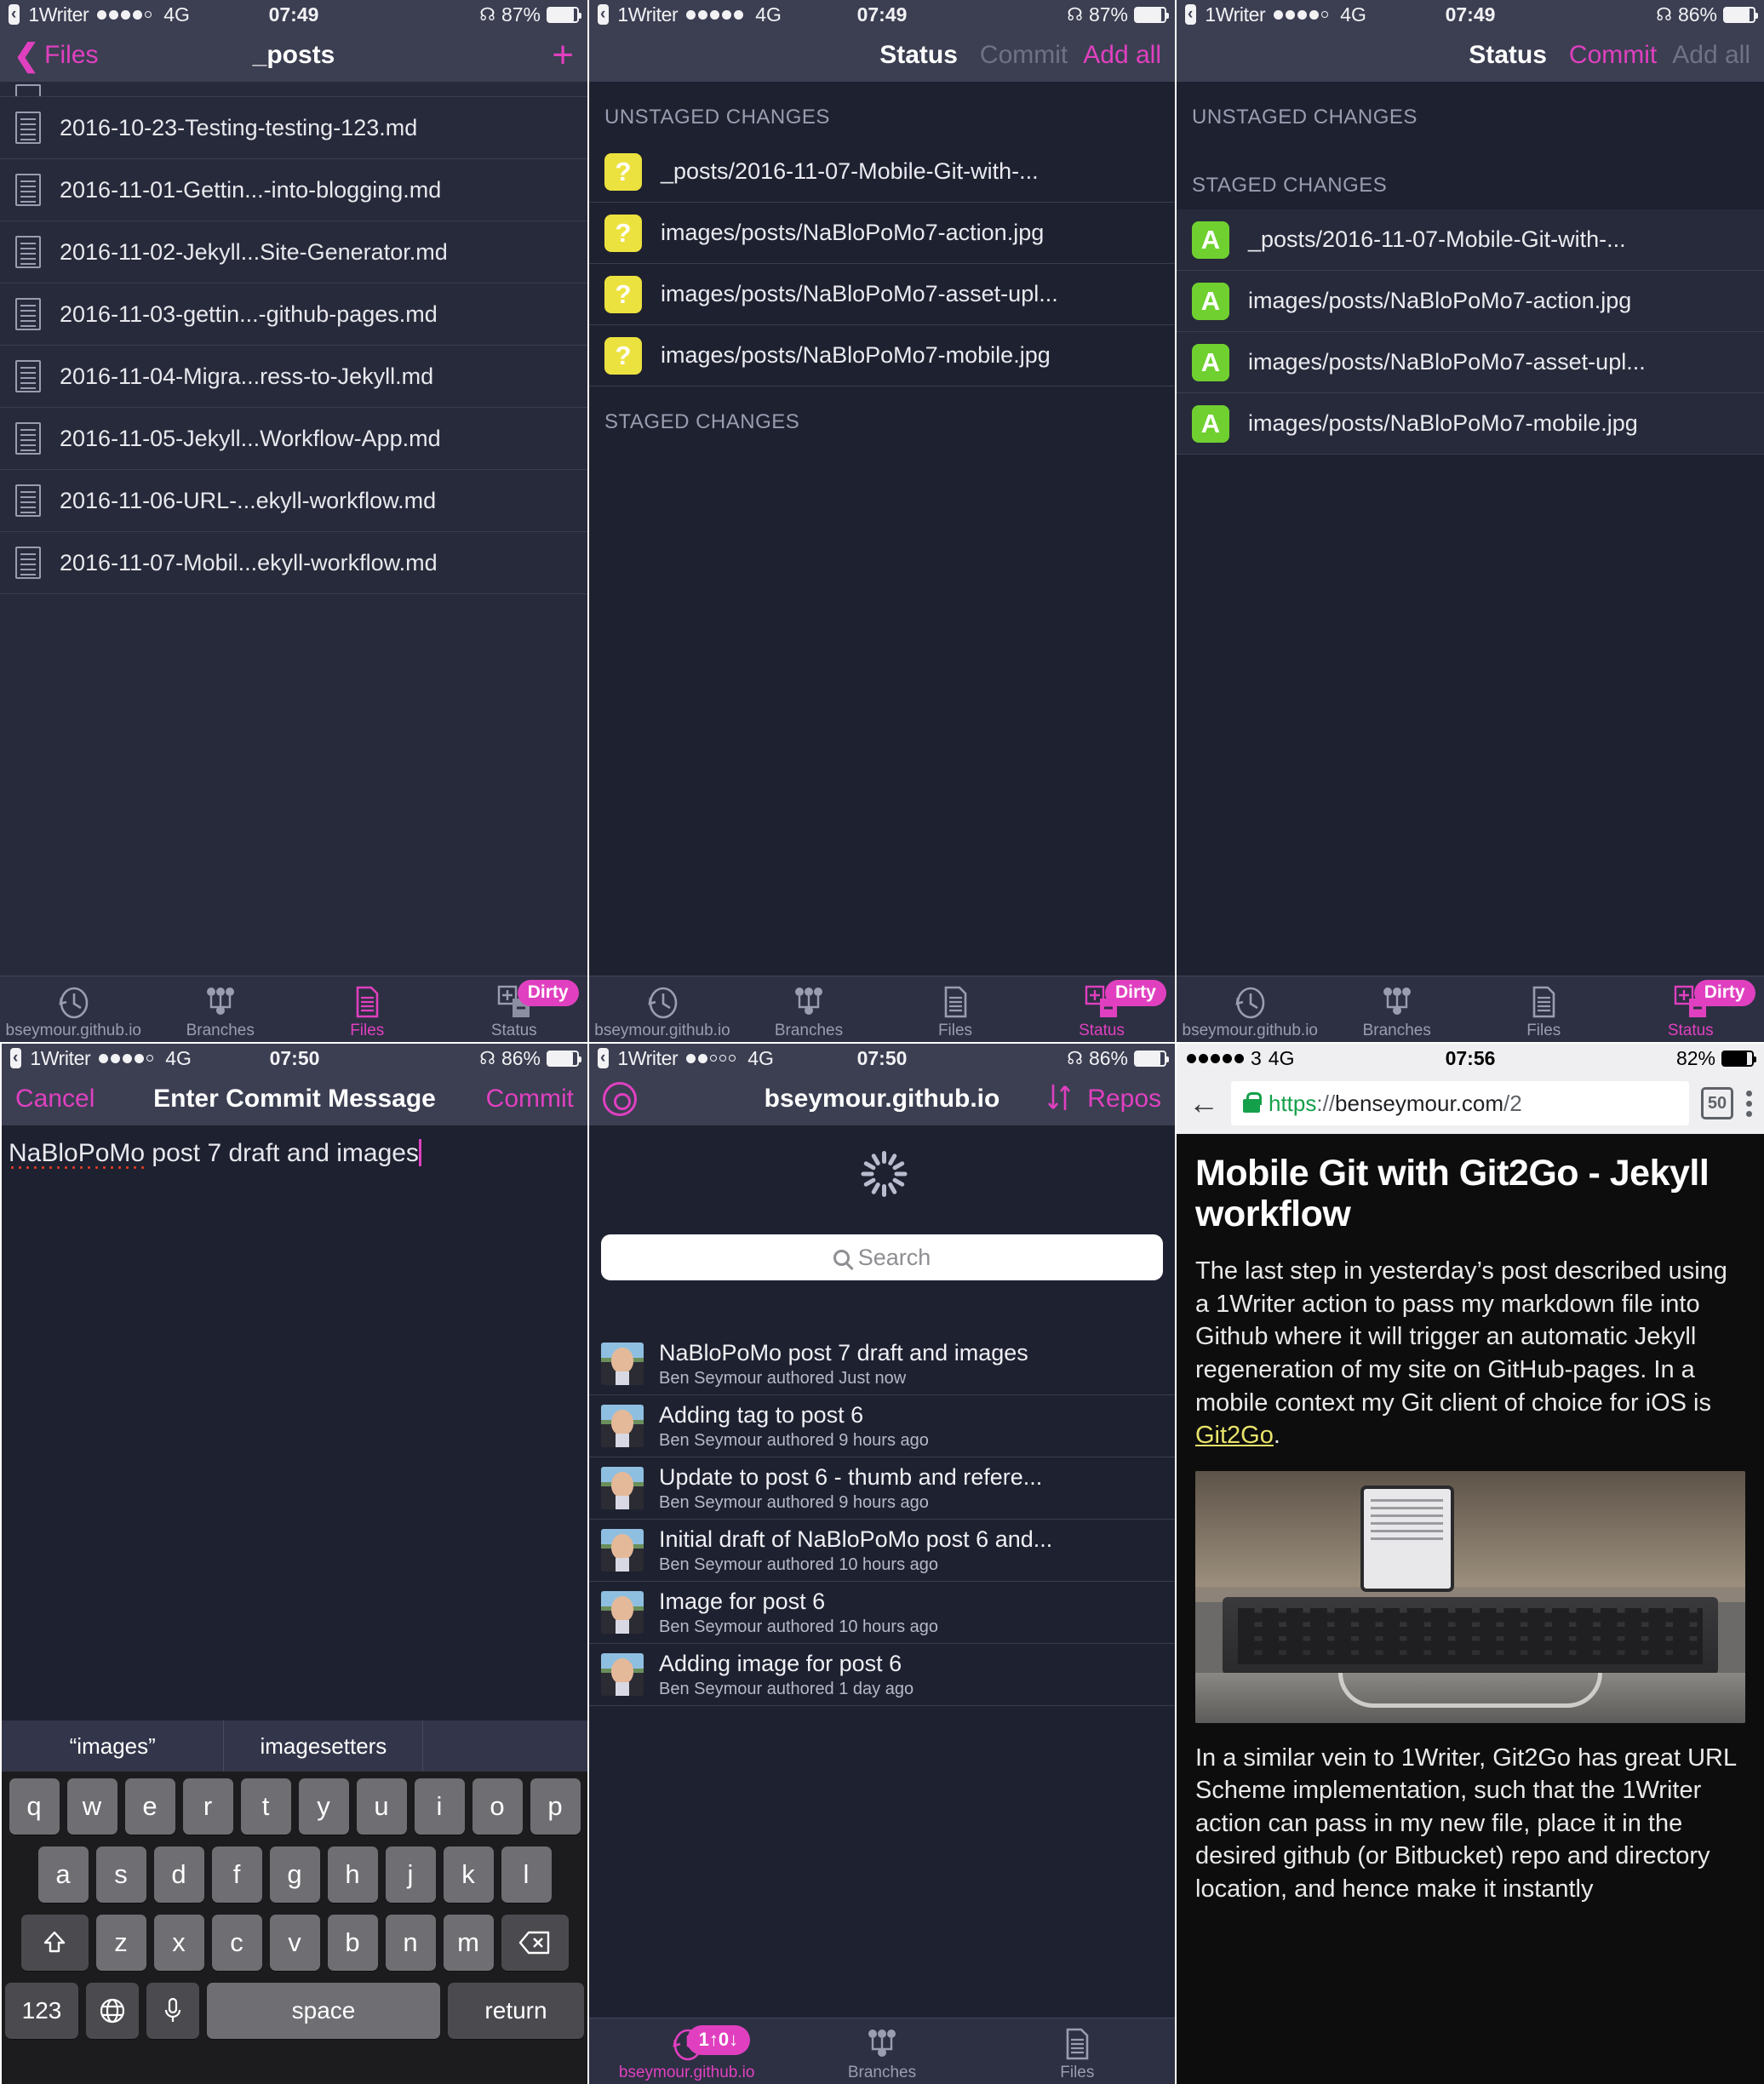  What do you see at coordinates (440, 1806) in the screenshot?
I see `key-i: i` at bounding box center [440, 1806].